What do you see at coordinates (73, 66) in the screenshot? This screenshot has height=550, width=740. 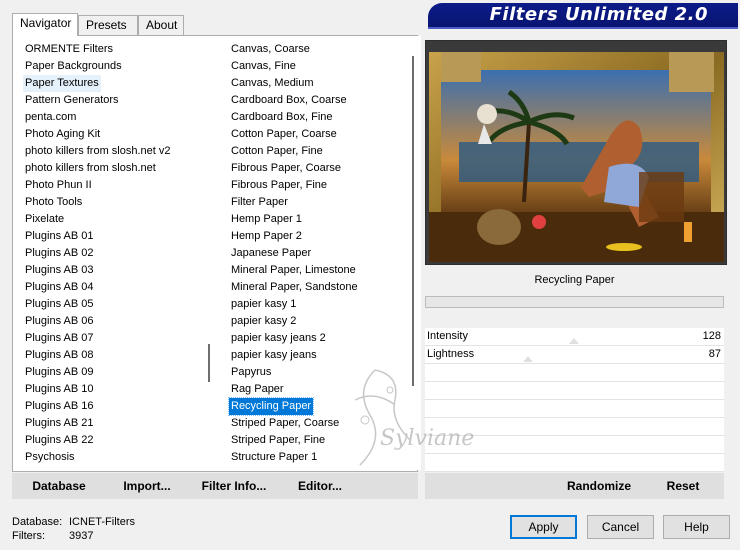 I see `category-list-item: Paper Backgrounds` at bounding box center [73, 66].